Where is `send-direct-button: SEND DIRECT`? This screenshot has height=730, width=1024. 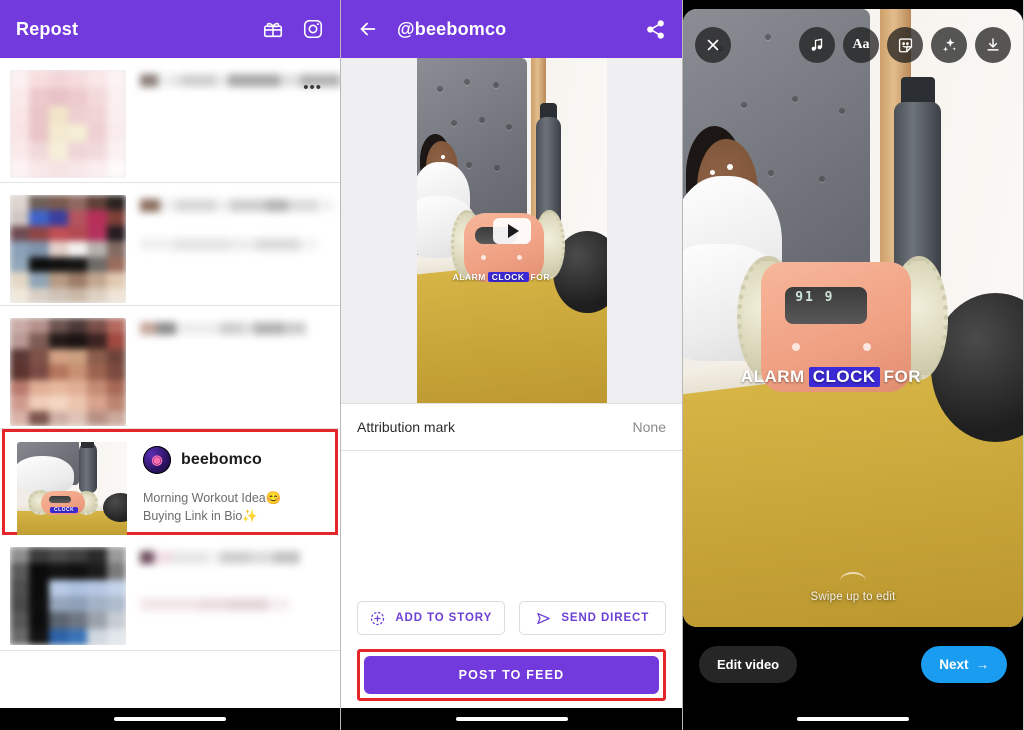 send-direct-button: SEND DIRECT is located at coordinates (592, 618).